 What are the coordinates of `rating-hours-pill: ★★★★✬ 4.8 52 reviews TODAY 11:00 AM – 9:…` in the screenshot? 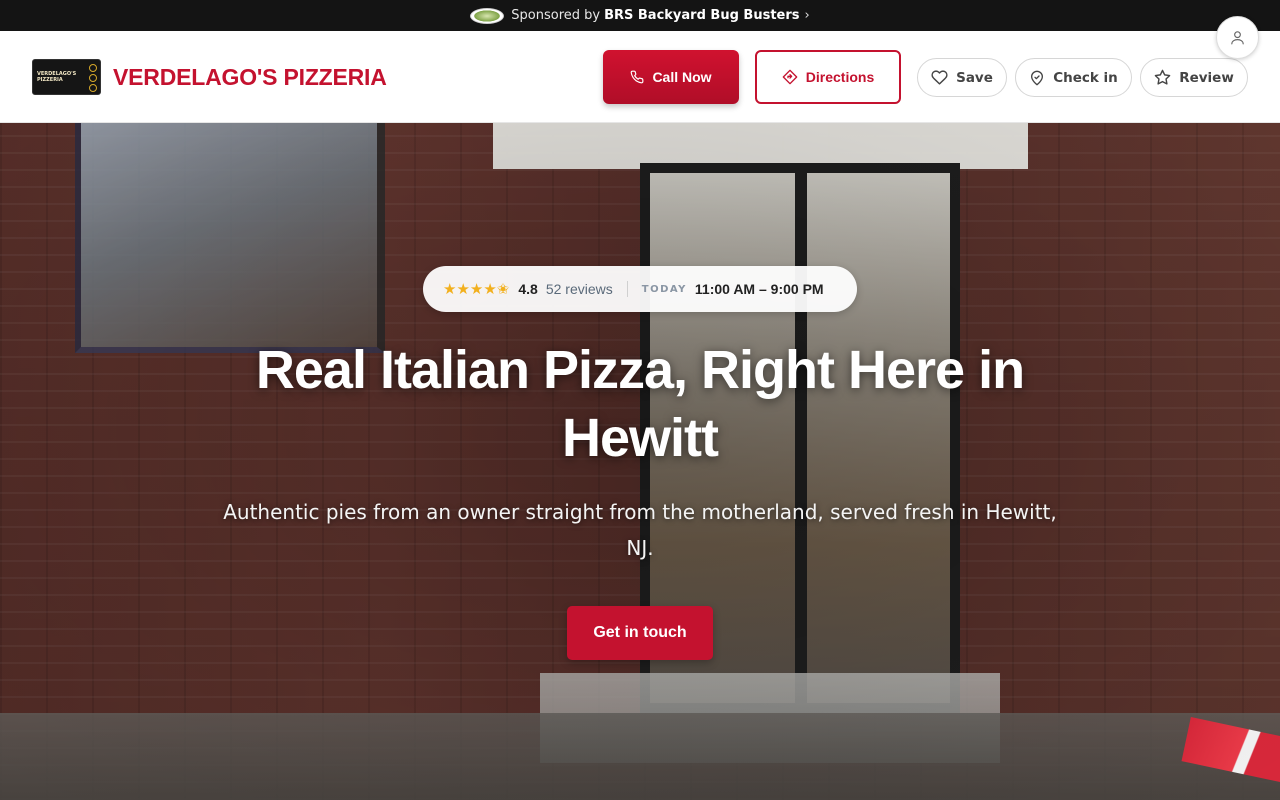 It's located at (640, 289).